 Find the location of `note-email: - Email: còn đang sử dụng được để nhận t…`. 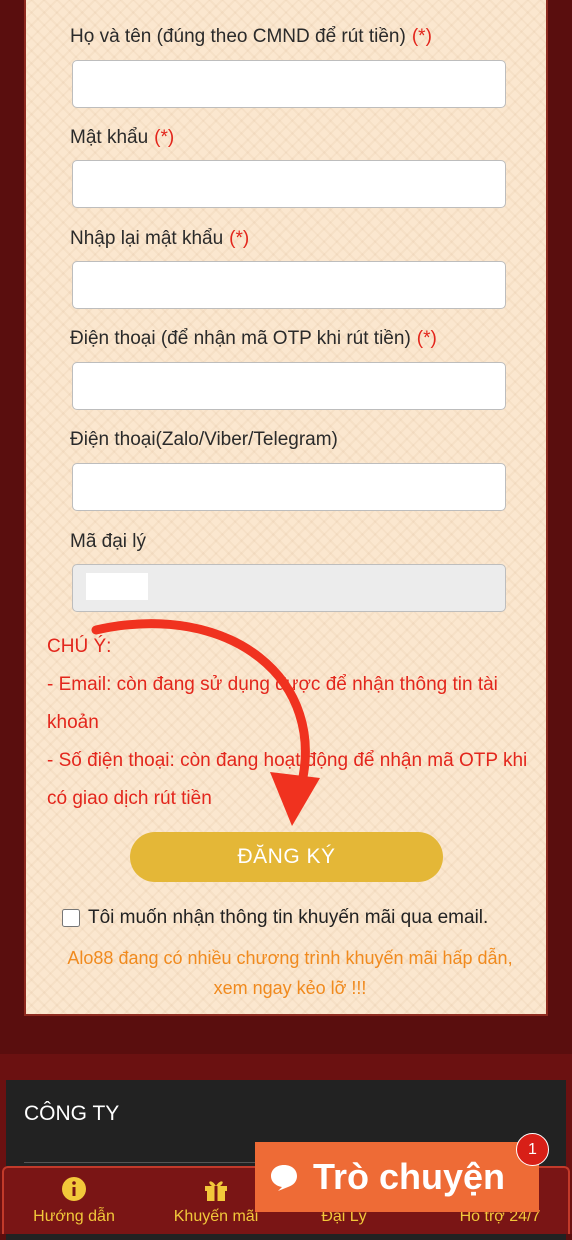

note-email: - Email: còn đang sử dụng được để nhận t… is located at coordinates (272, 703).